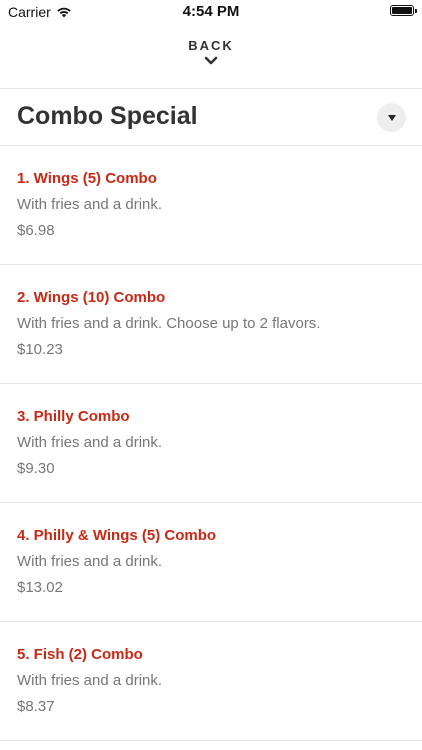 This screenshot has width=422, height=750. I want to click on caret-down-icon, so click(391, 117).